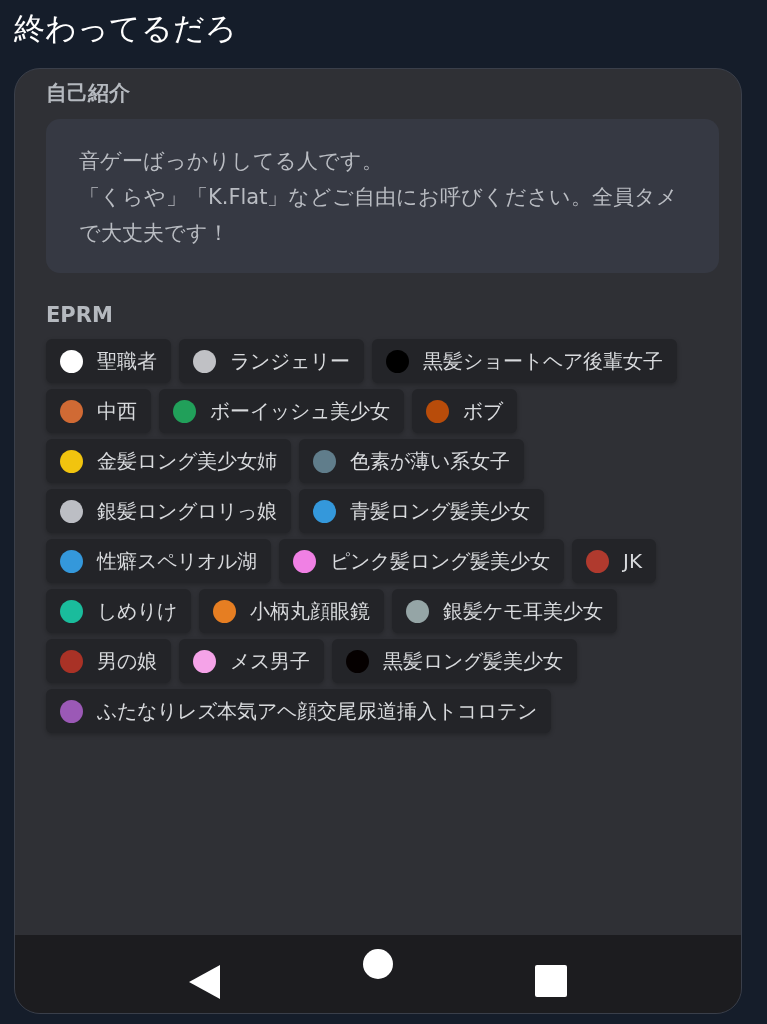 The width and height of the screenshot is (767, 1024). I want to click on role-tag: 小柄丸顔眼鏡, so click(291, 611).